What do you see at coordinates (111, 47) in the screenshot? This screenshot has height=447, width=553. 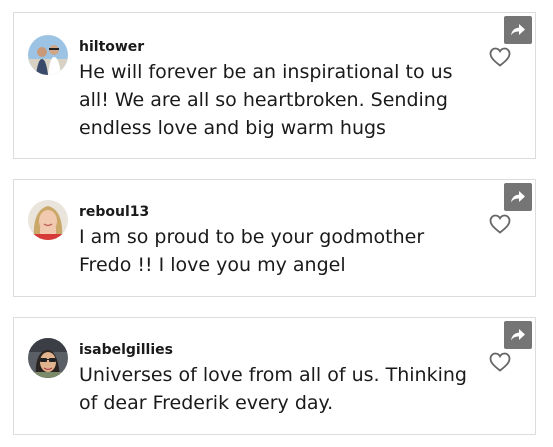 I see `comment-username: hiltower` at bounding box center [111, 47].